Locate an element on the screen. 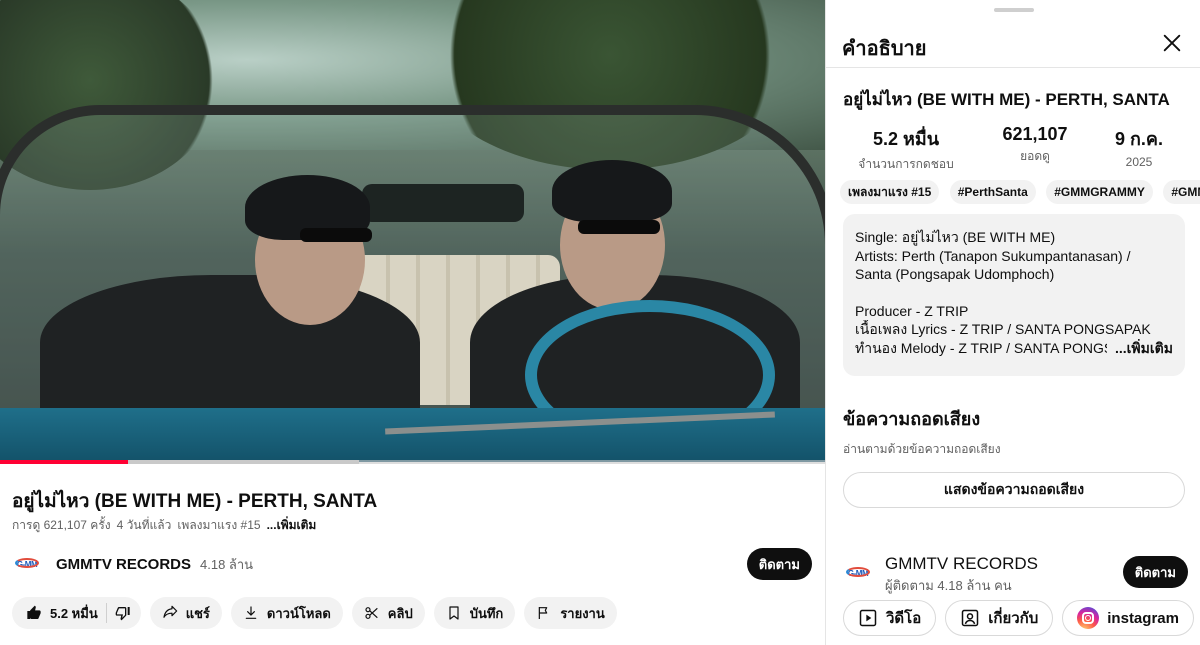 The width and height of the screenshot is (1200, 645). about-button: เกี่ยวกับ is located at coordinates (999, 618).